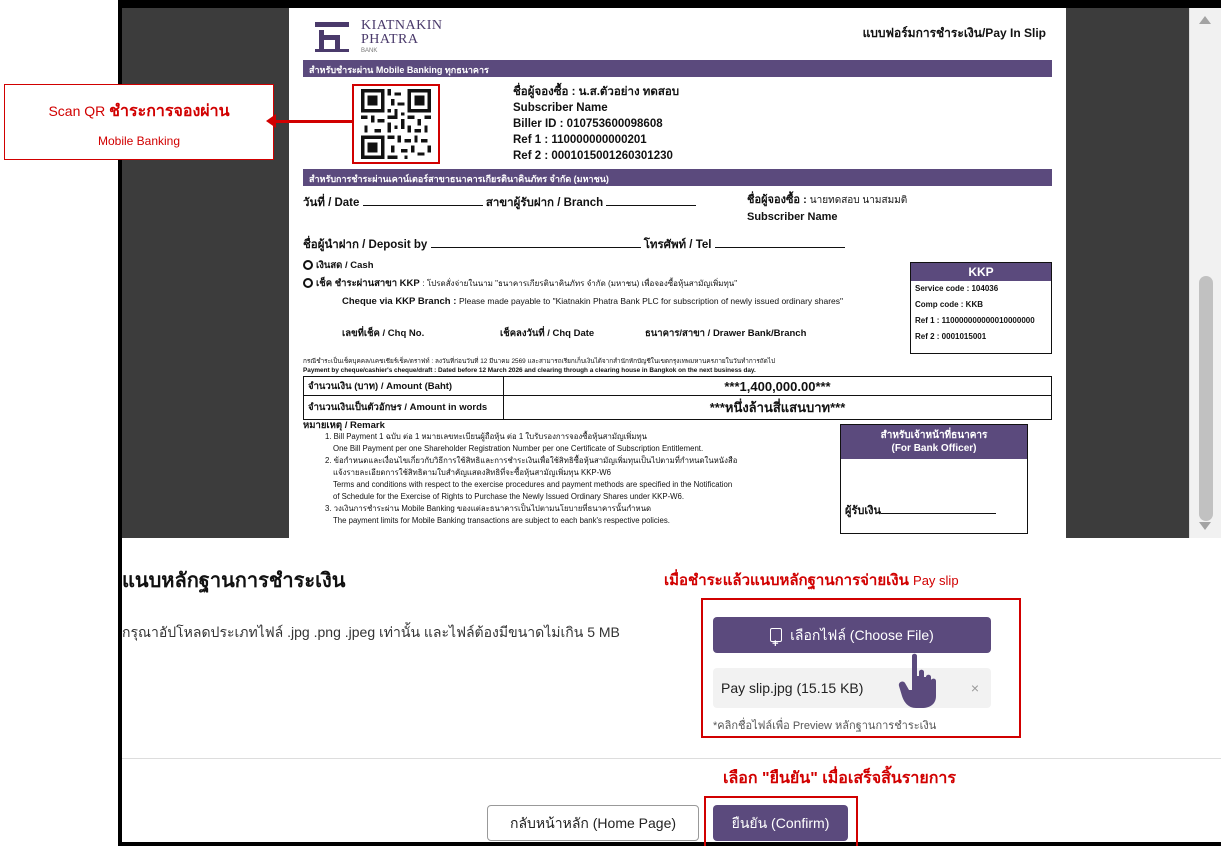 The width and height of the screenshot is (1221, 846). Describe the element at coordinates (792, 217) in the screenshot. I see `subscriber2-name-en: Subscriber Name` at that location.